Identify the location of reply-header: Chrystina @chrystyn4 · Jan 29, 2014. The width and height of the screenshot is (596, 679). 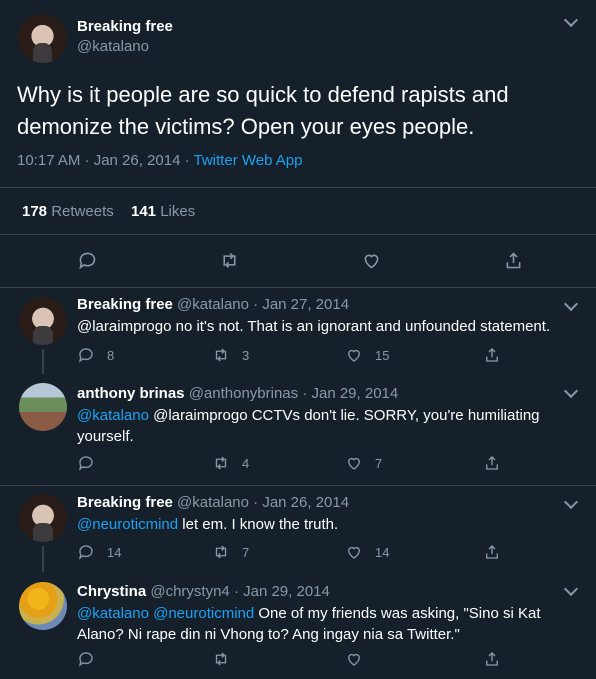
(203, 591).